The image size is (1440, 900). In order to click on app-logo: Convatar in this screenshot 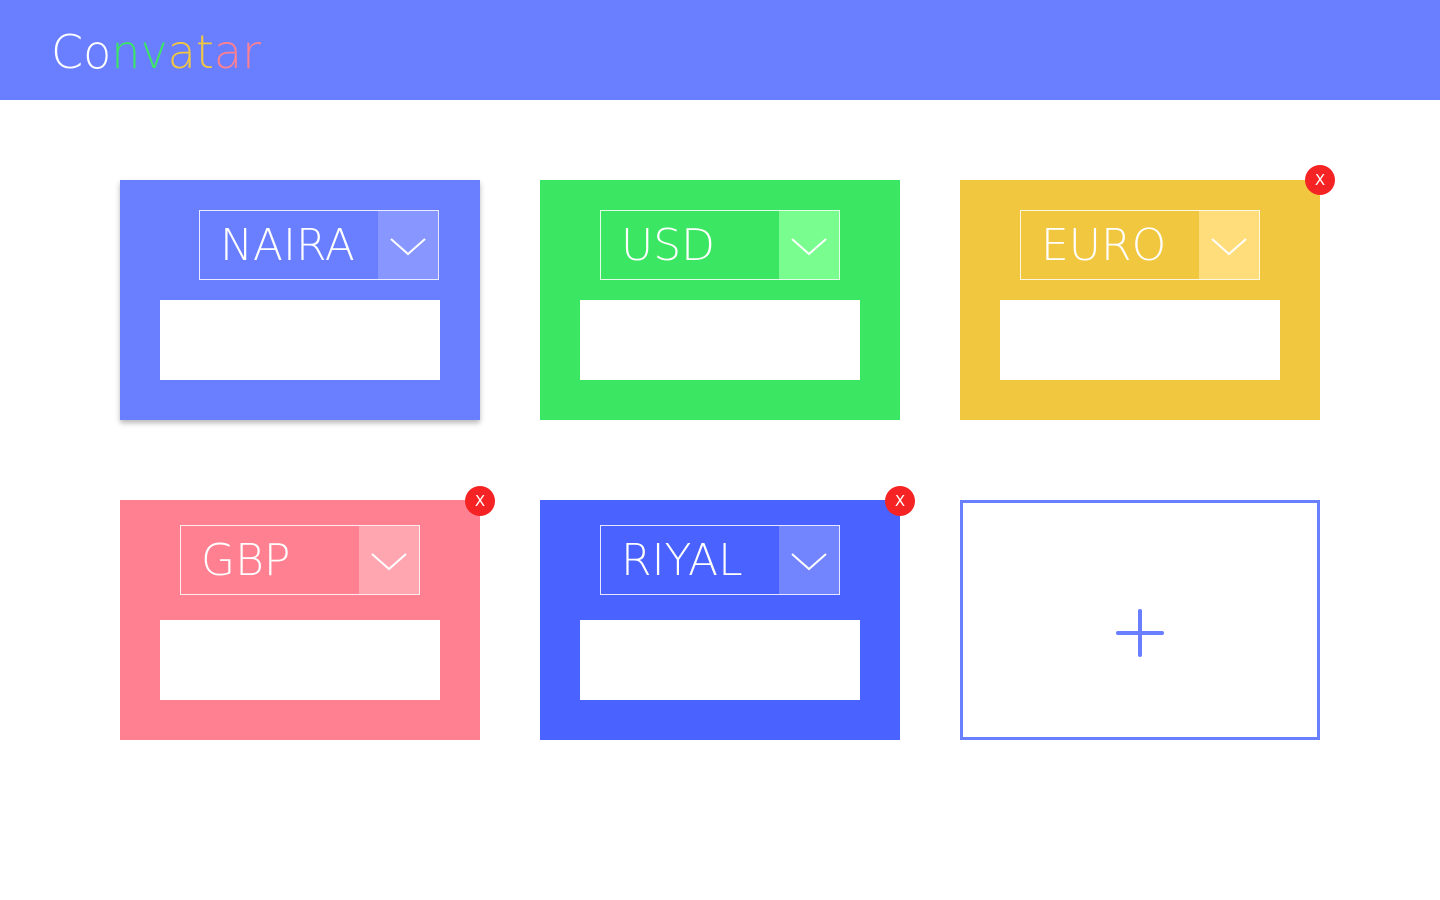, I will do `click(156, 52)`.